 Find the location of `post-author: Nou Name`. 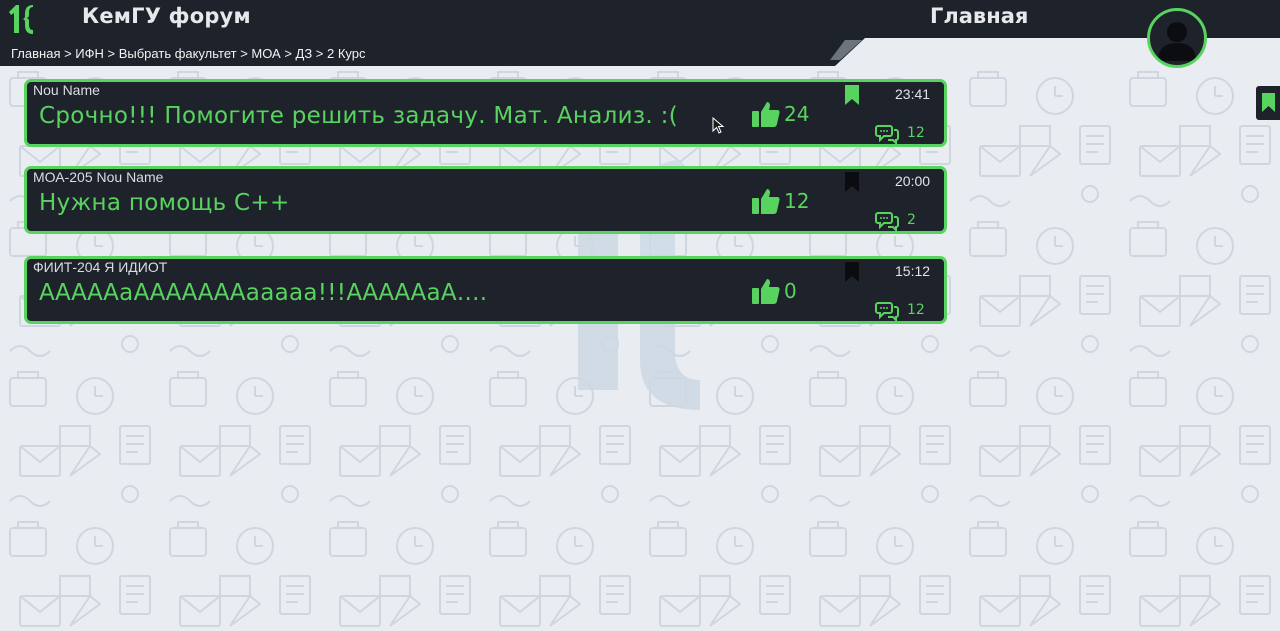

post-author: Nou Name is located at coordinates (66, 90).